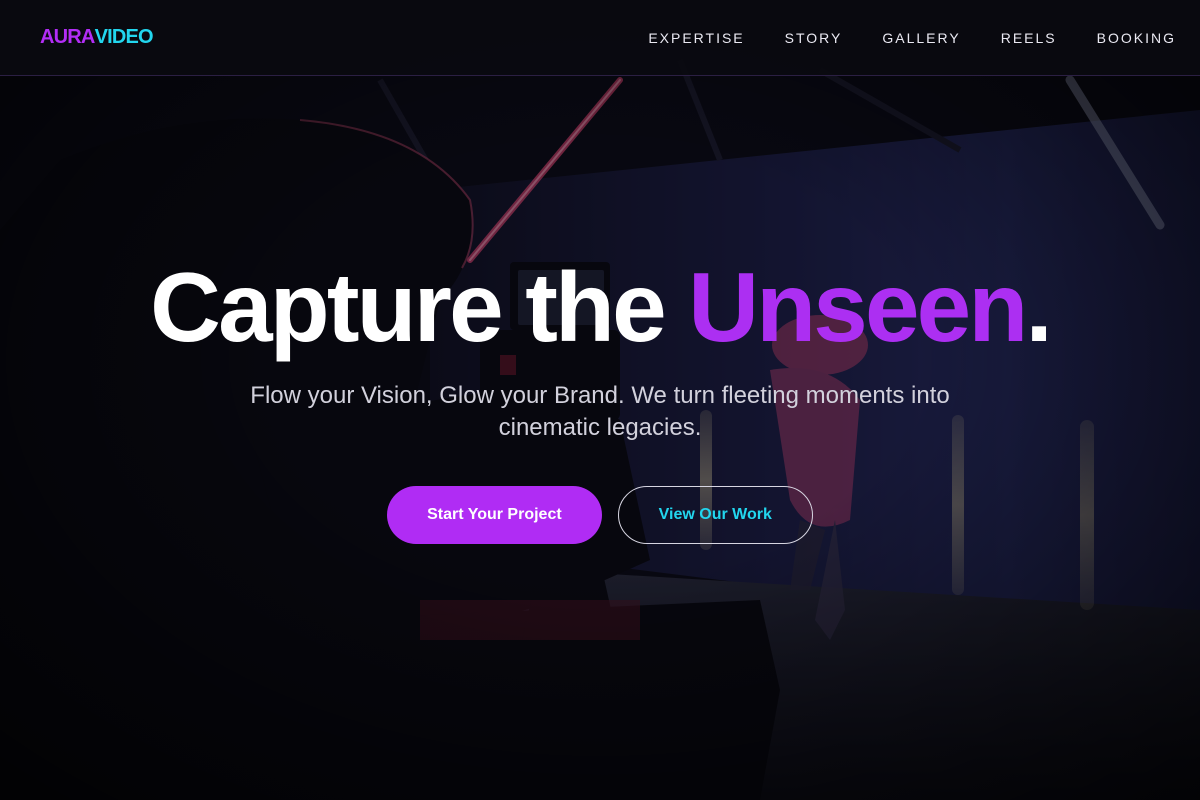 The width and height of the screenshot is (1200, 800). I want to click on start-project-button: Start Your Project, so click(494, 515).